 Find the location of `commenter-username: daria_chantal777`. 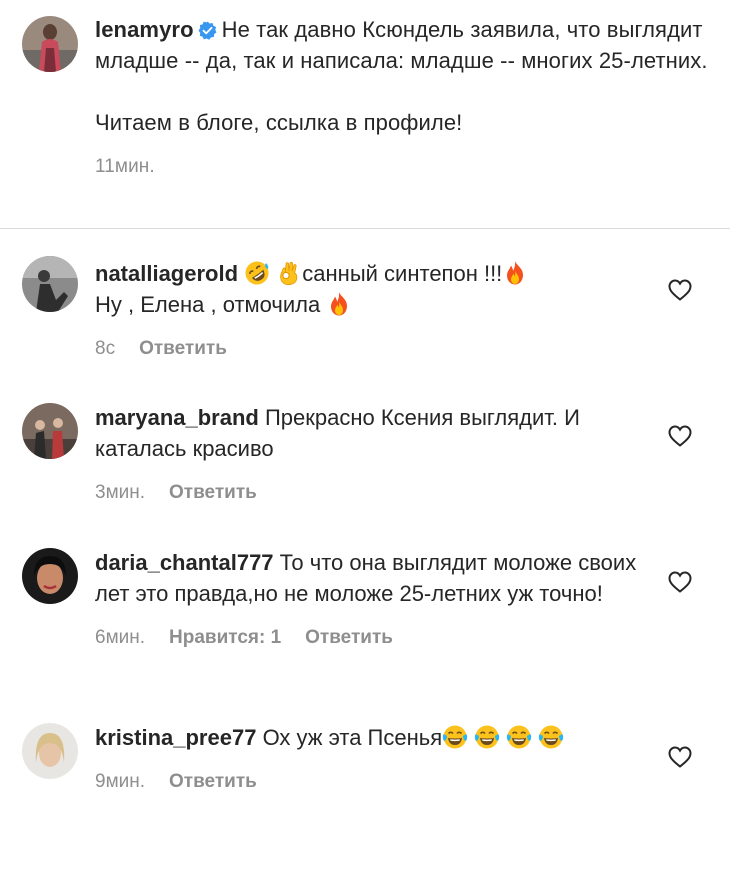

commenter-username: daria_chantal777 is located at coordinates (184, 562).